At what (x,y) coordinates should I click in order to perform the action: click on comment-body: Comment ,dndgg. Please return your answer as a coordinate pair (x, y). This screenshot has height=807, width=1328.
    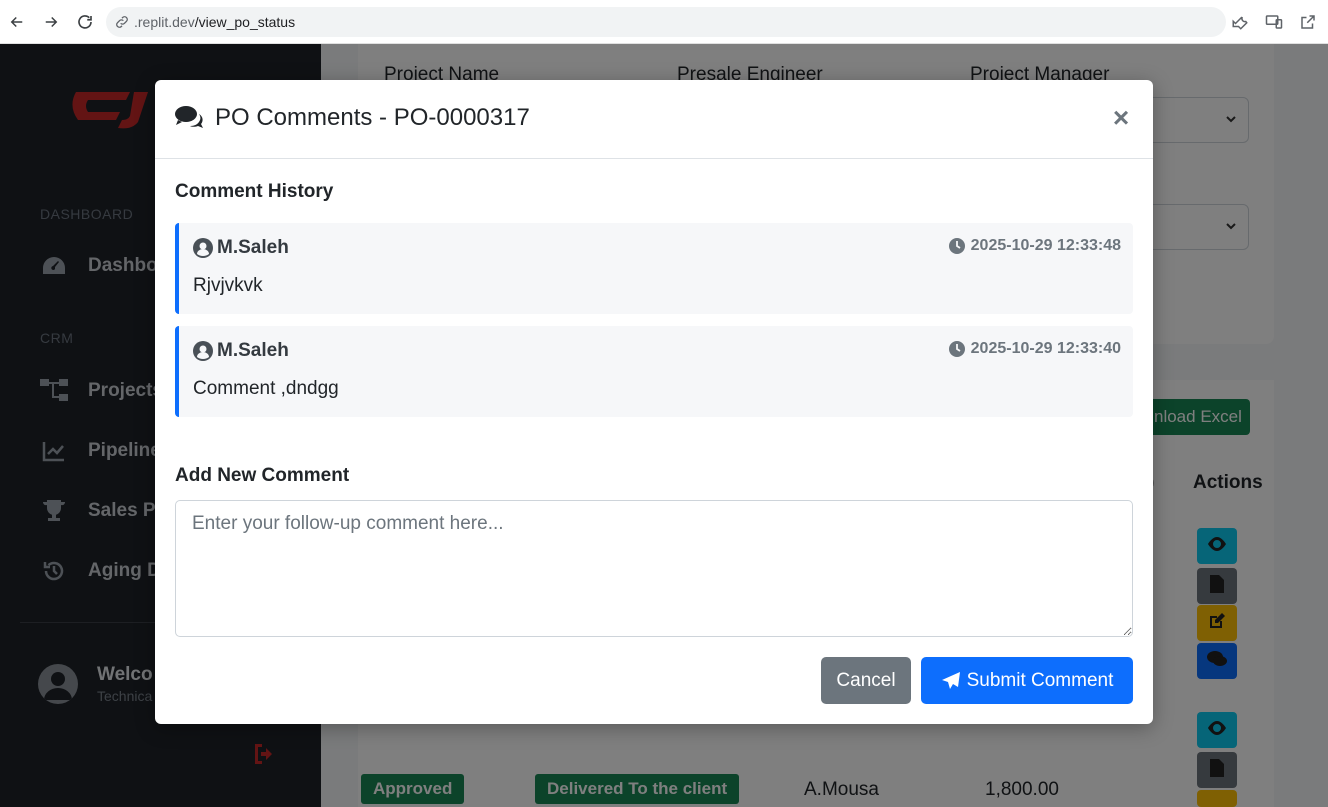
    Looking at the image, I should click on (266, 388).